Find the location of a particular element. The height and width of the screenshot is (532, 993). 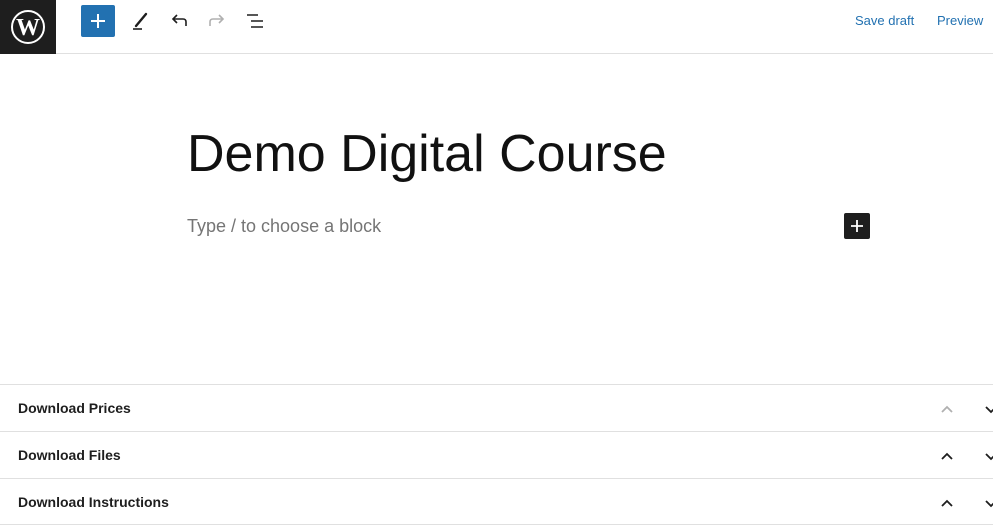

meta-box-title: Download Files is located at coordinates (69, 455).